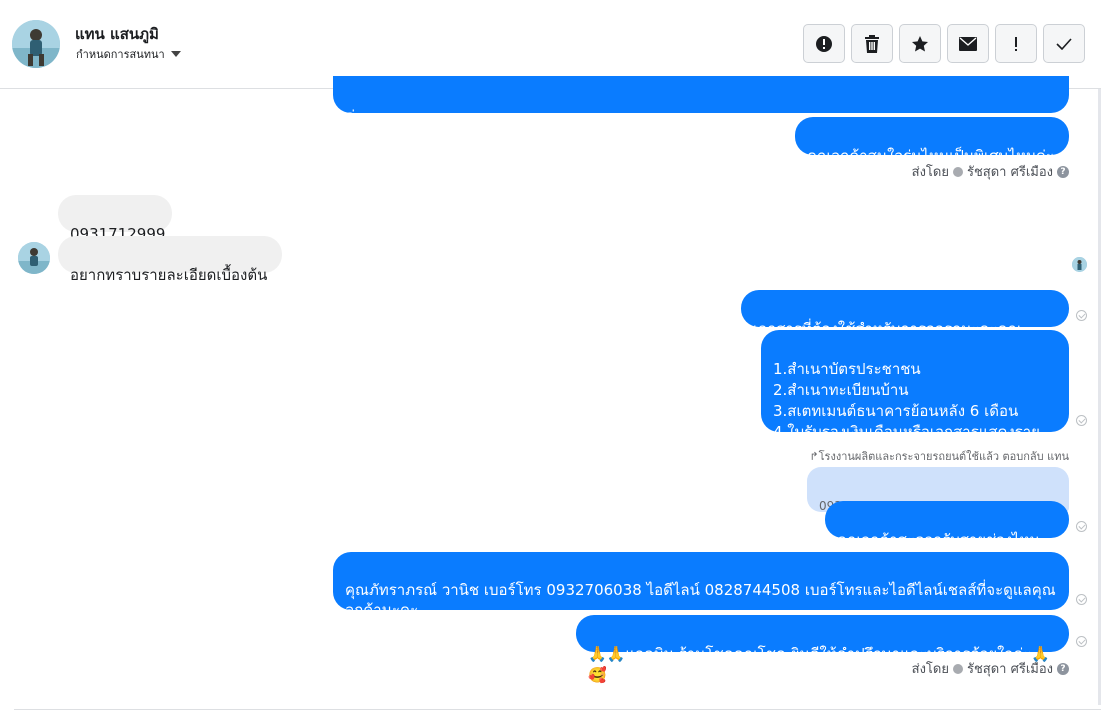 This screenshot has width=1101, height=713. I want to click on header-actions, so click(944, 43).